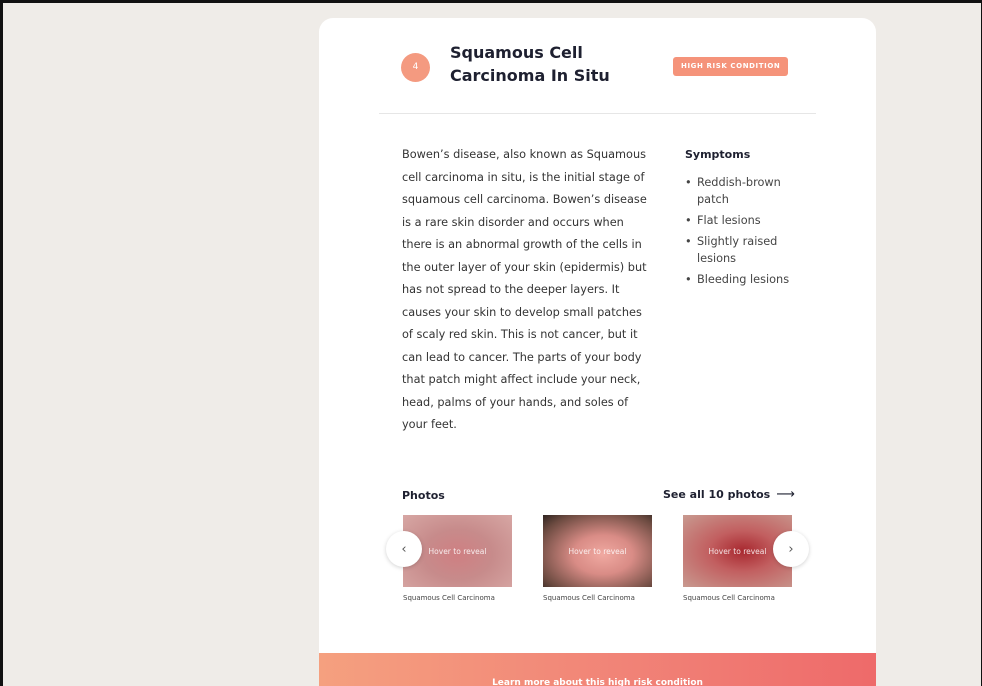 This screenshot has width=982, height=686. I want to click on chevron-left-icon: ‹, so click(404, 549).